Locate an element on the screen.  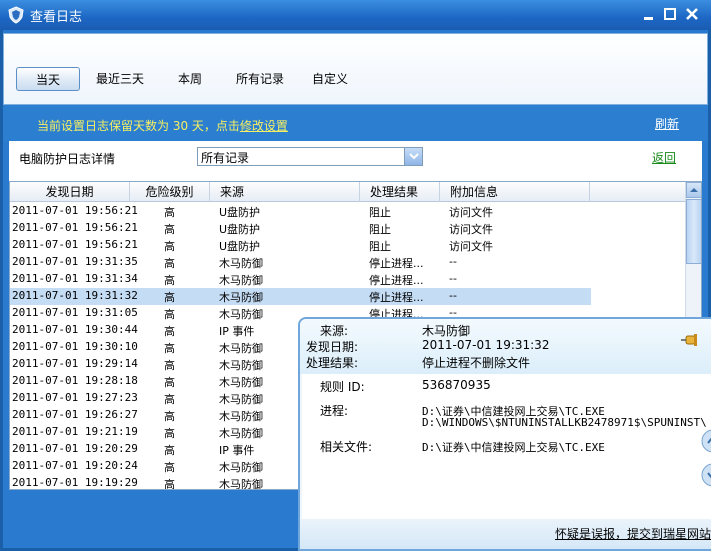
column-level: 危险级别 is located at coordinates (170, 192).